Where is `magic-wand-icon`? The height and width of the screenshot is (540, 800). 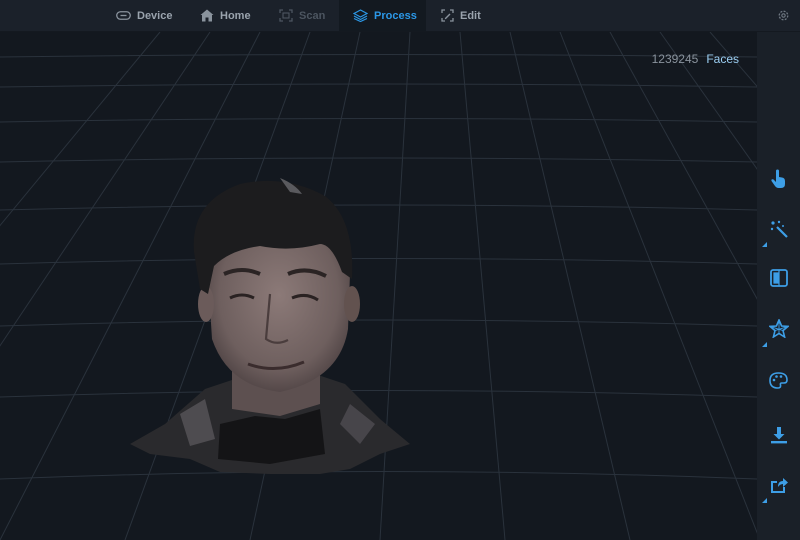 magic-wand-icon is located at coordinates (779, 229).